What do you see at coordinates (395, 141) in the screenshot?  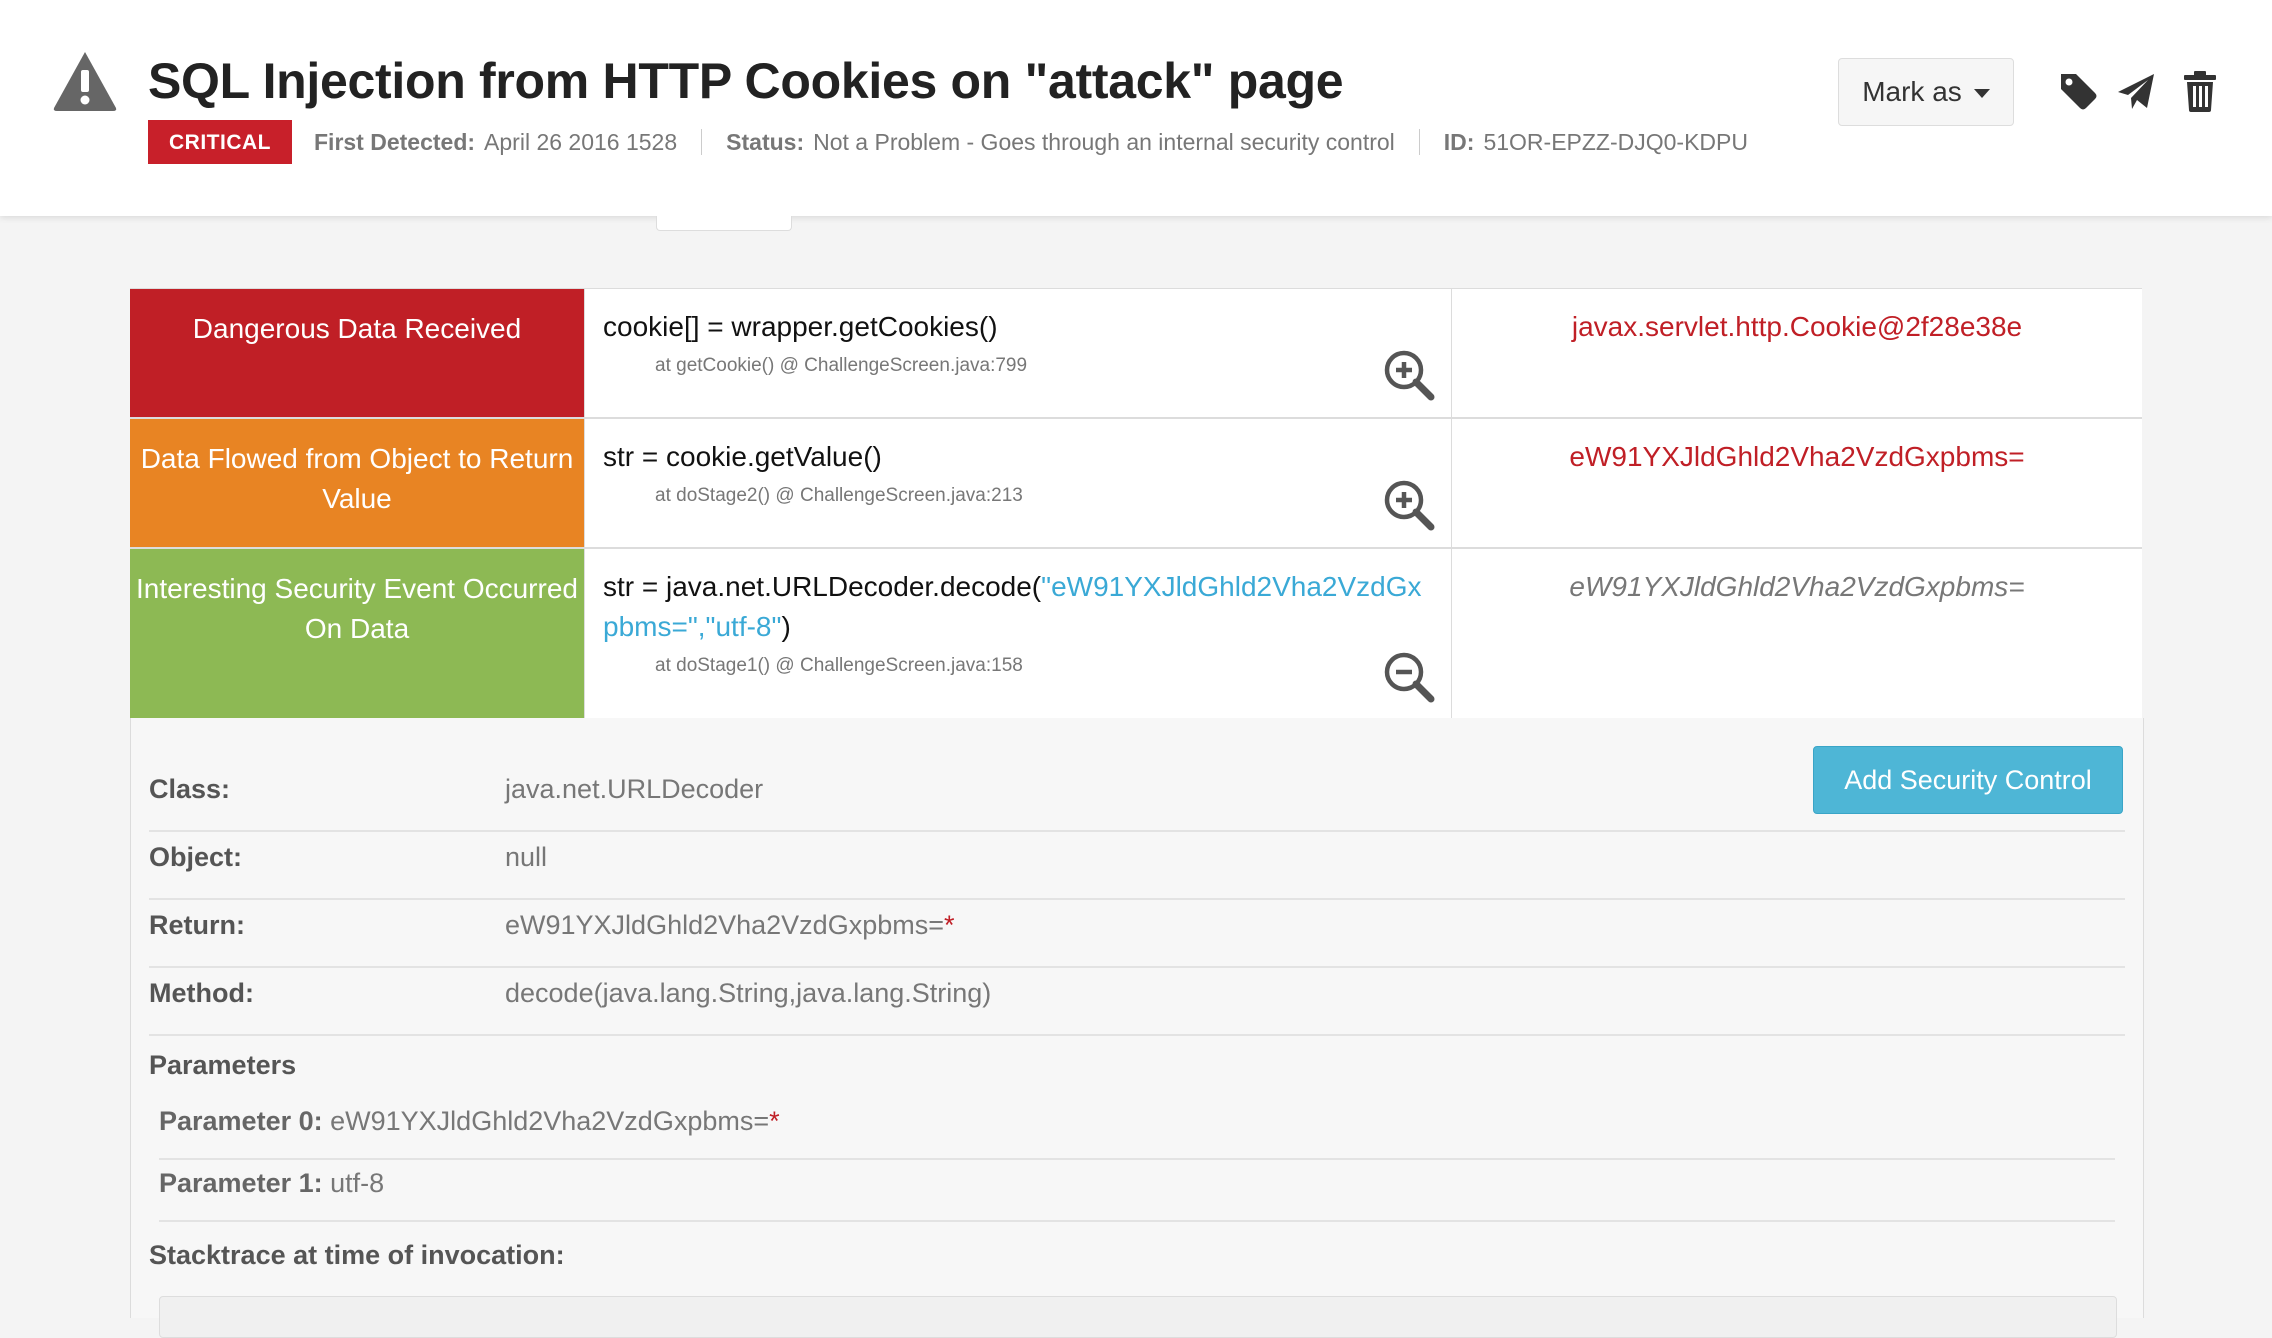 I see `first-detected-label: First Detected:` at bounding box center [395, 141].